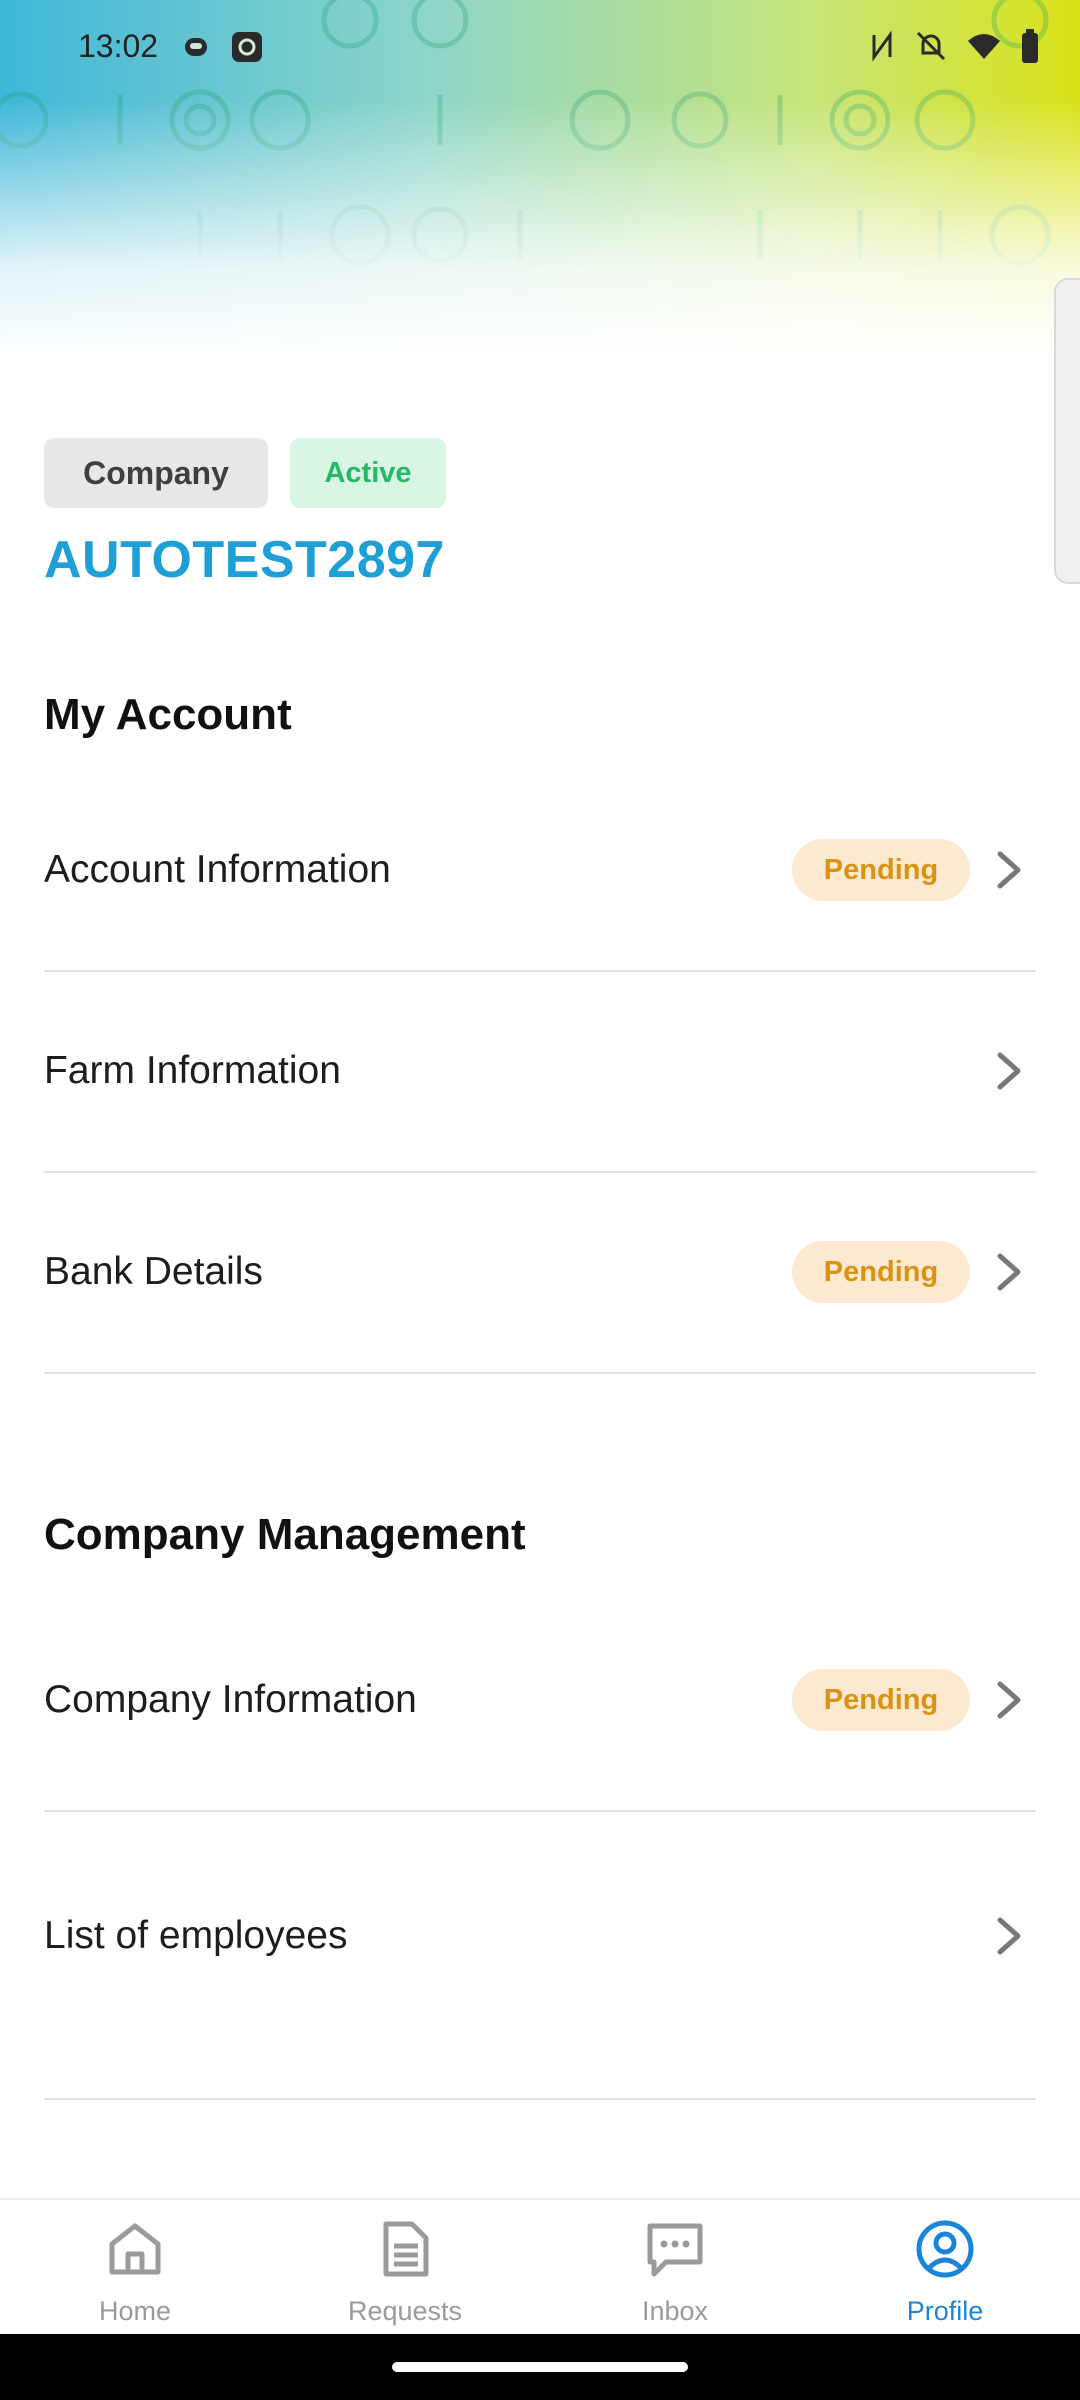 The width and height of the screenshot is (1080, 2400). Describe the element at coordinates (540, 1273) in the screenshot. I see `row-bank-details: Bank Details Pending` at that location.